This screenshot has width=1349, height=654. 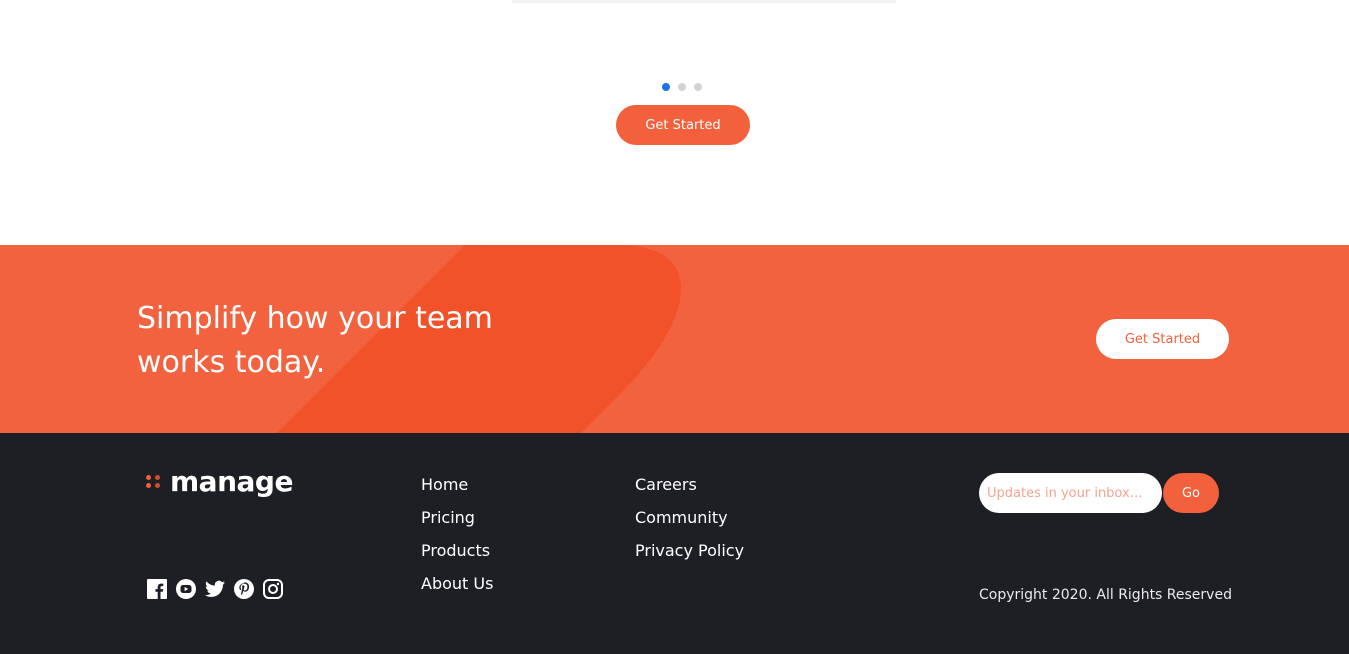 What do you see at coordinates (315, 340) in the screenshot?
I see `banner-title: Simplify how your team works today.` at bounding box center [315, 340].